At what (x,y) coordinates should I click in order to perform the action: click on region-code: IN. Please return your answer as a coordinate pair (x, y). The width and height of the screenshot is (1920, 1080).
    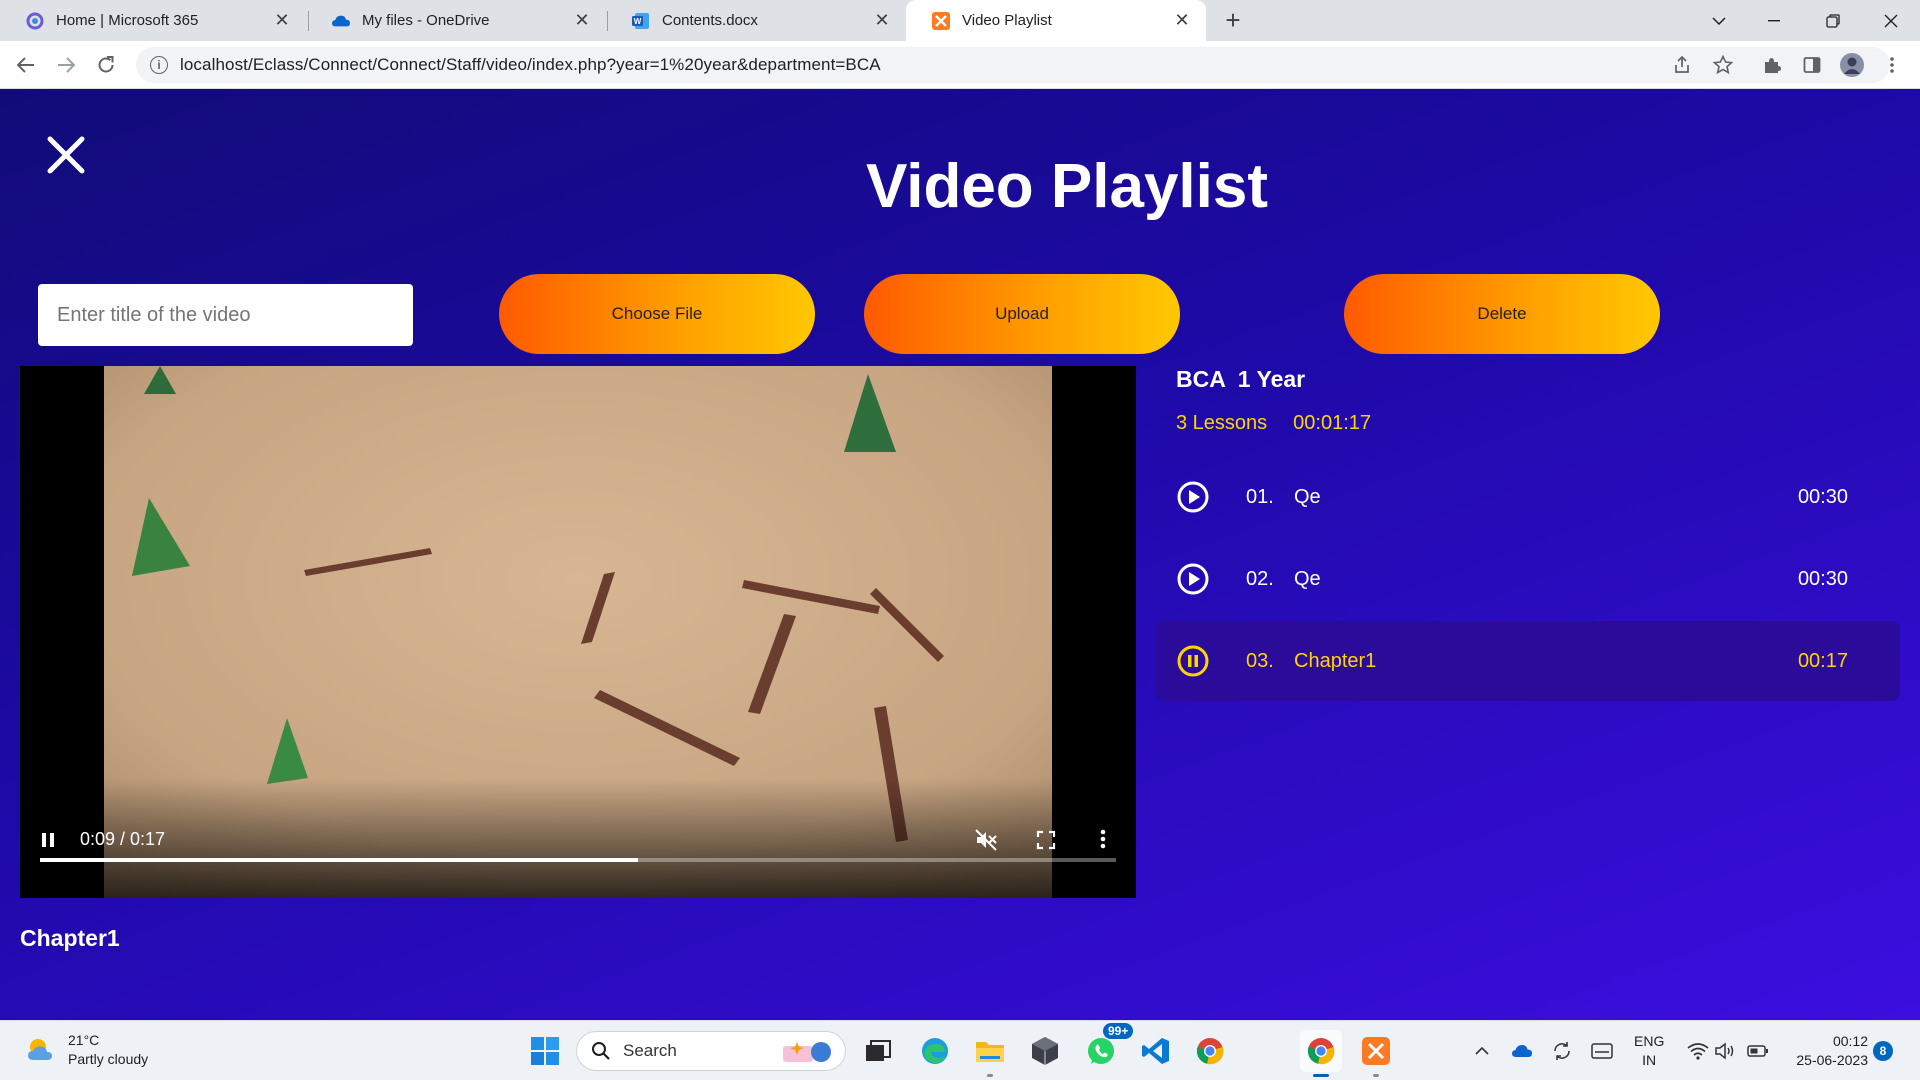
    Looking at the image, I should click on (1649, 1060).